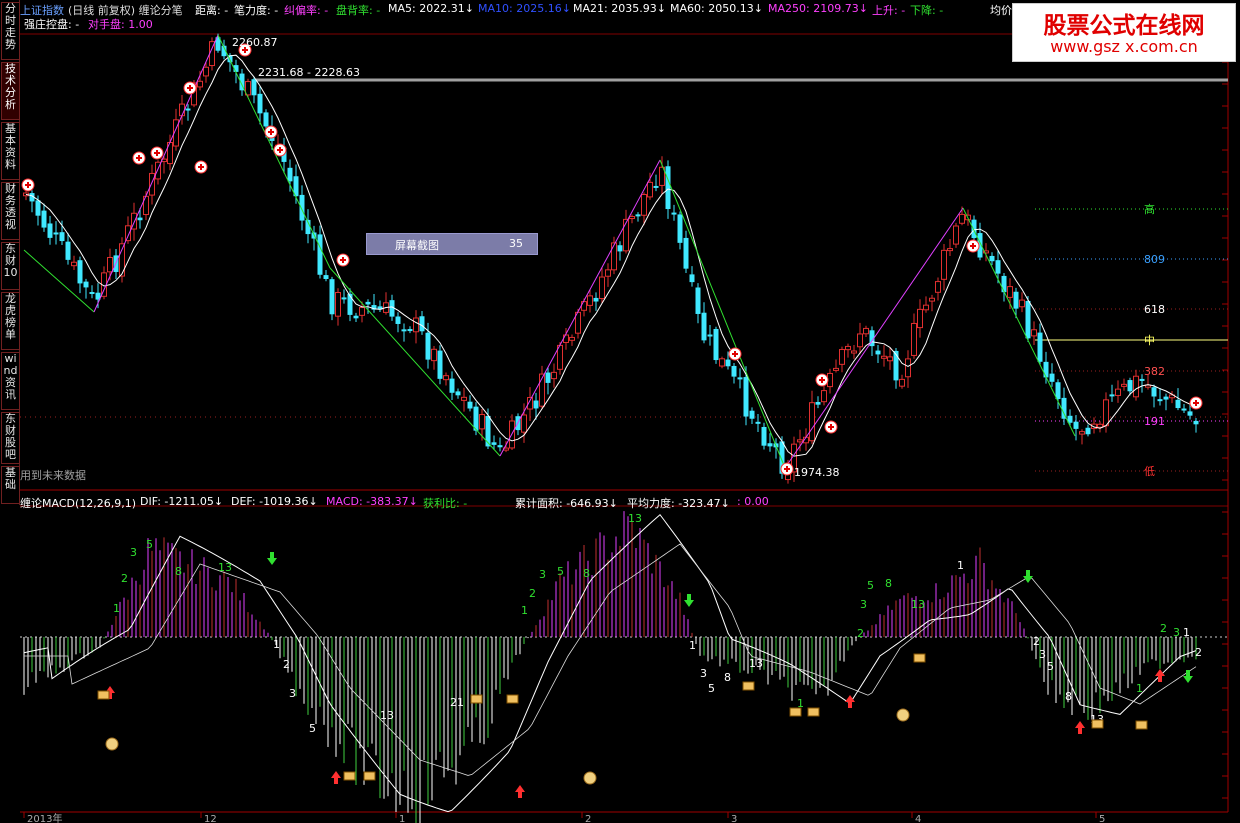  I want to click on date-label-3: 2, so click(588, 818).